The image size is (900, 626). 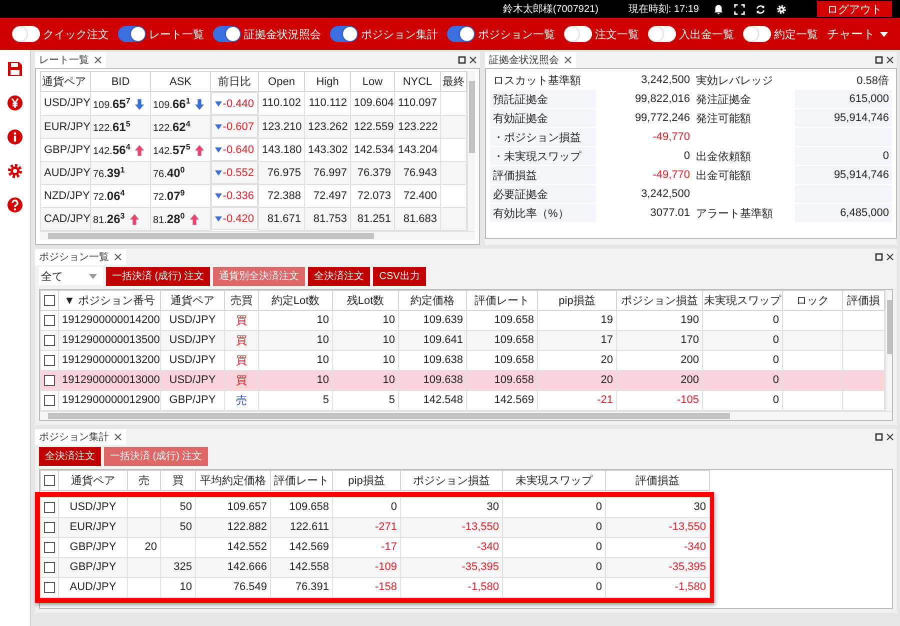 I want to click on margin-label: 評価損益, so click(x=515, y=176).